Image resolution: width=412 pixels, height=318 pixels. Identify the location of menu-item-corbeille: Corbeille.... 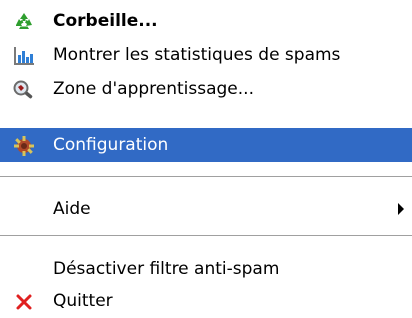
(206, 21).